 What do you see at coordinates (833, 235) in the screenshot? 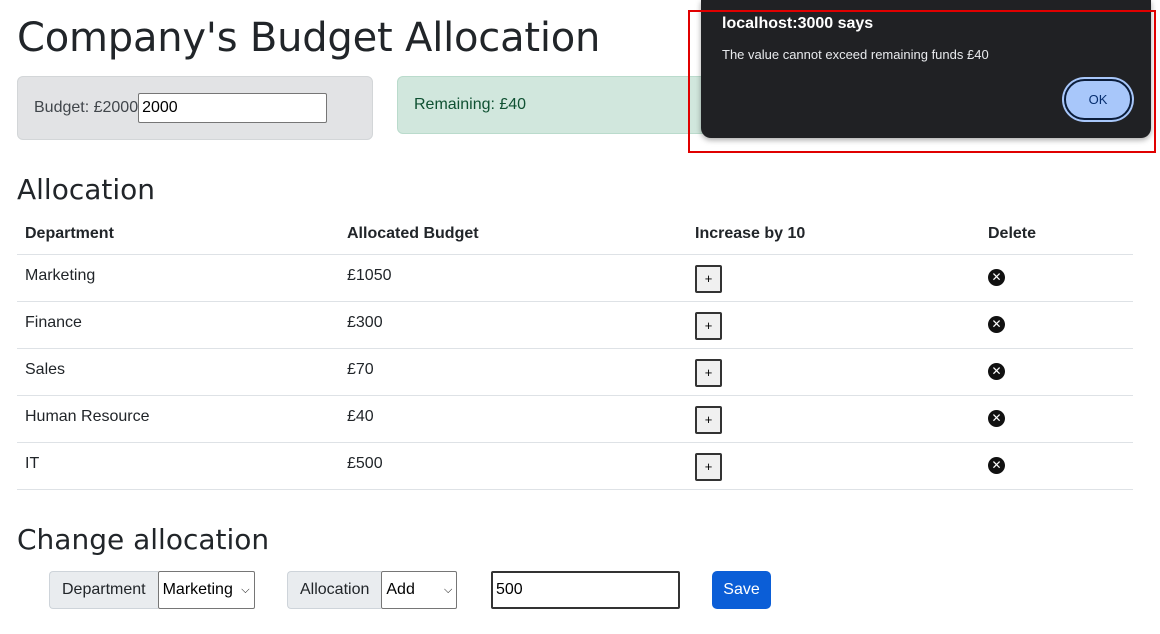
I see `column-header-increase: Increase by 10` at bounding box center [833, 235].